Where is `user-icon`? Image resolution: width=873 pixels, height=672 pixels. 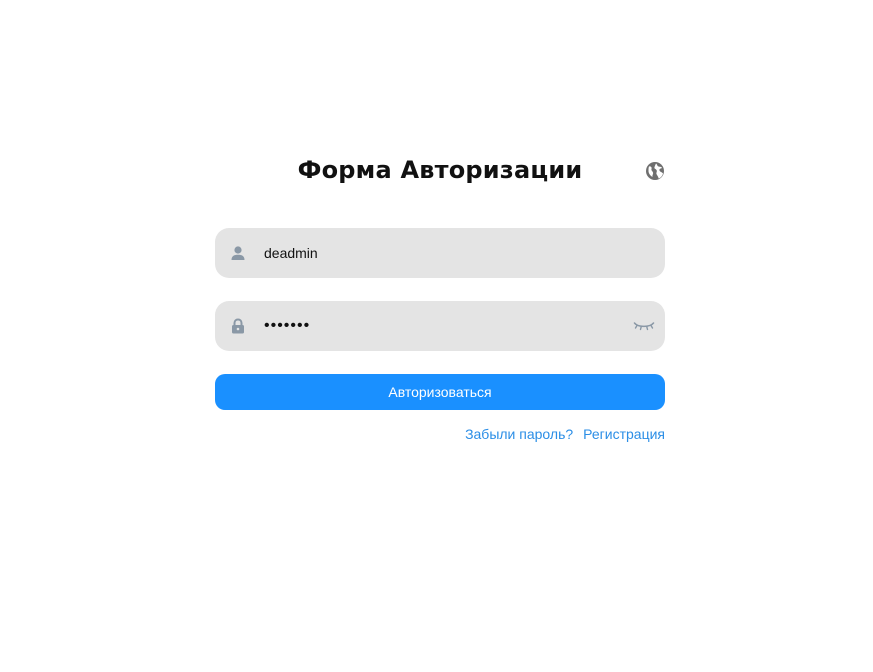 user-icon is located at coordinates (238, 253).